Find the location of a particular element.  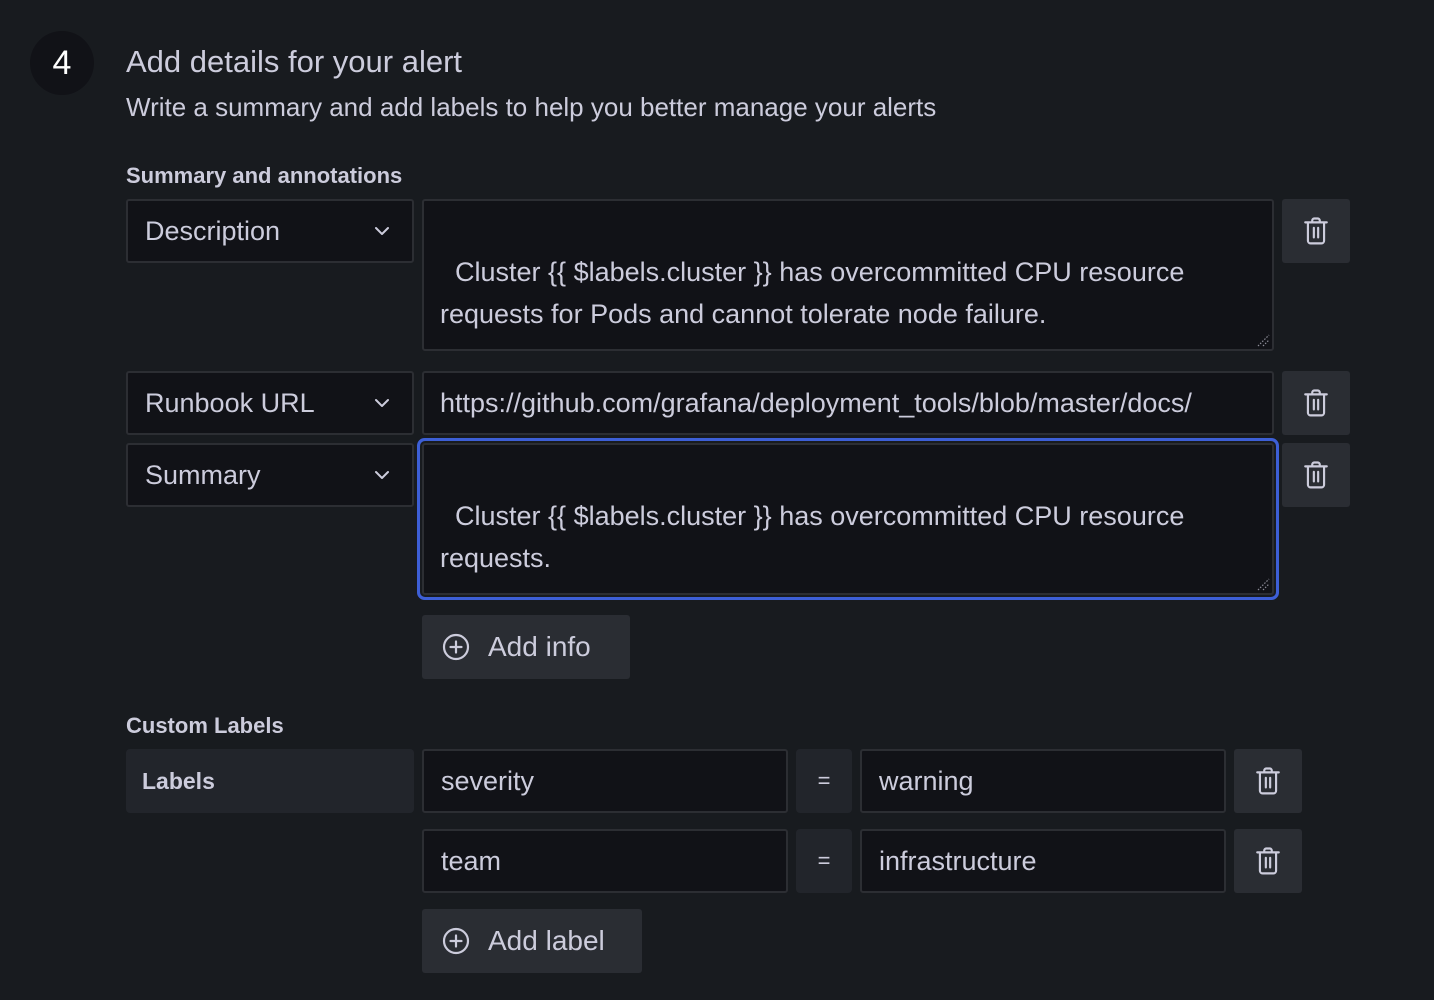

delete-annotation-button-description is located at coordinates (1316, 231).